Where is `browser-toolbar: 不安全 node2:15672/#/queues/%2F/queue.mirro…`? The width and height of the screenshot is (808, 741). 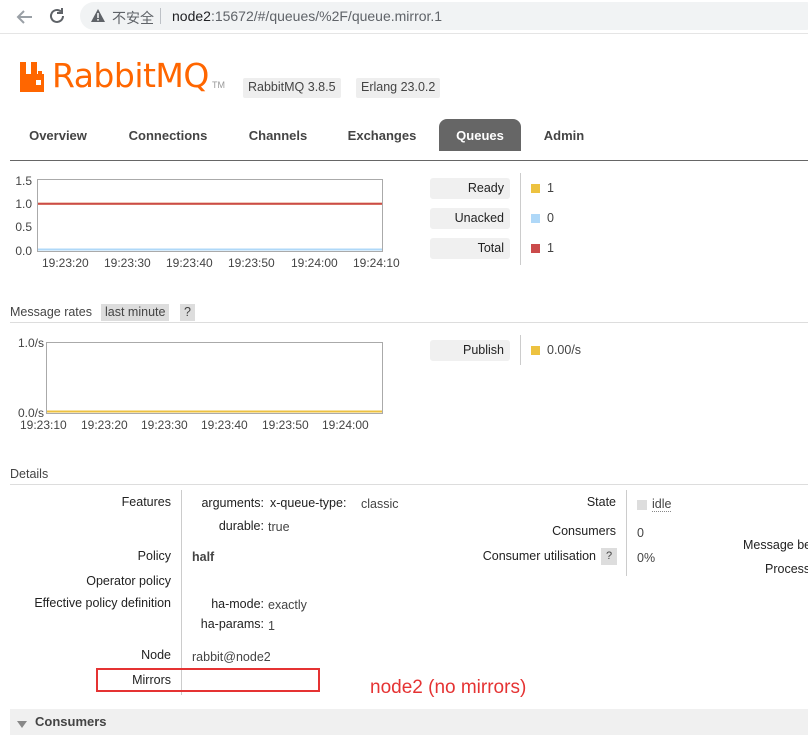
browser-toolbar: 不安全 node2:15672/#/queues/%2F/queue.mirro… is located at coordinates (404, 17).